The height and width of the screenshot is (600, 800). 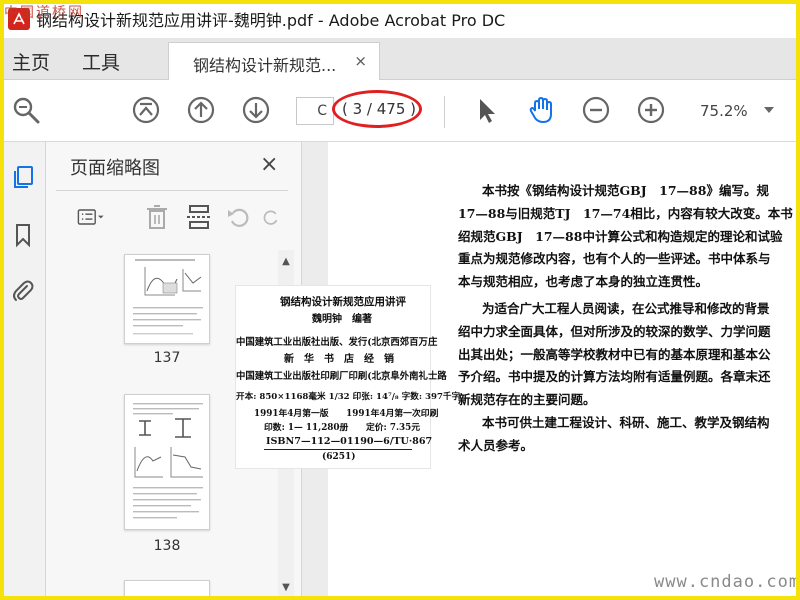 I want to click on bookmark-icon, so click(x=23, y=235).